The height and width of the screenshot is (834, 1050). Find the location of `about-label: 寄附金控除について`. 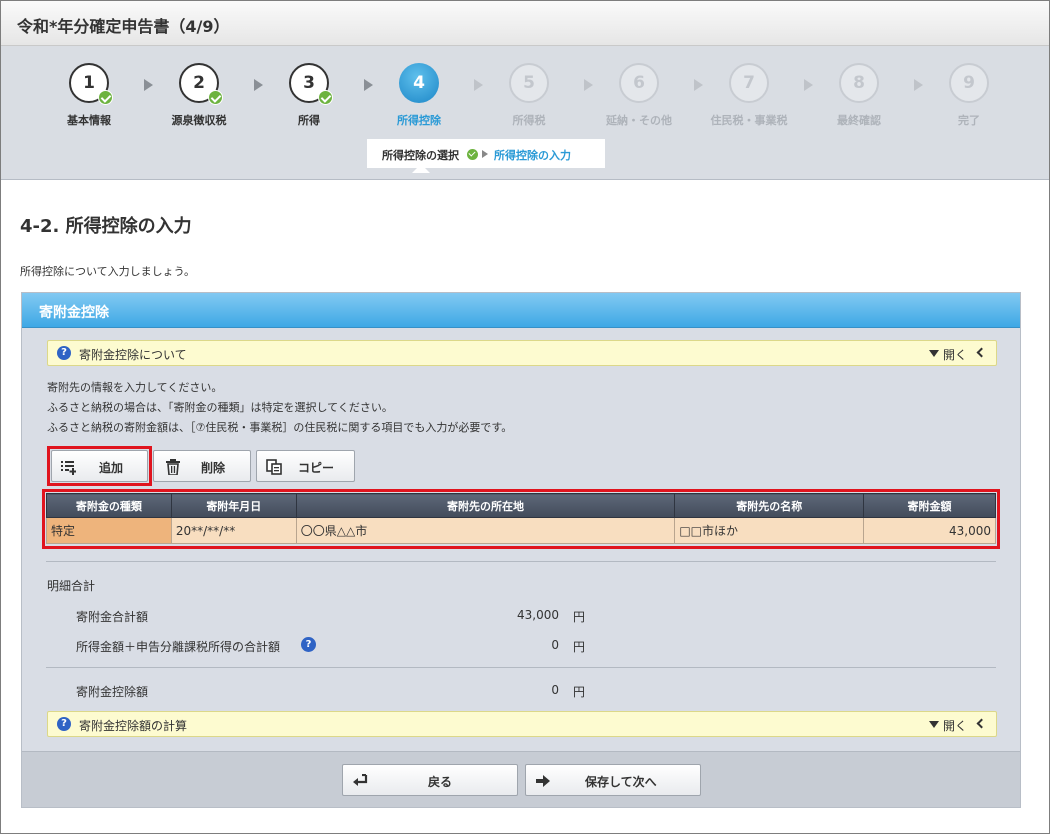

about-label: 寄附金控除について is located at coordinates (133, 355).